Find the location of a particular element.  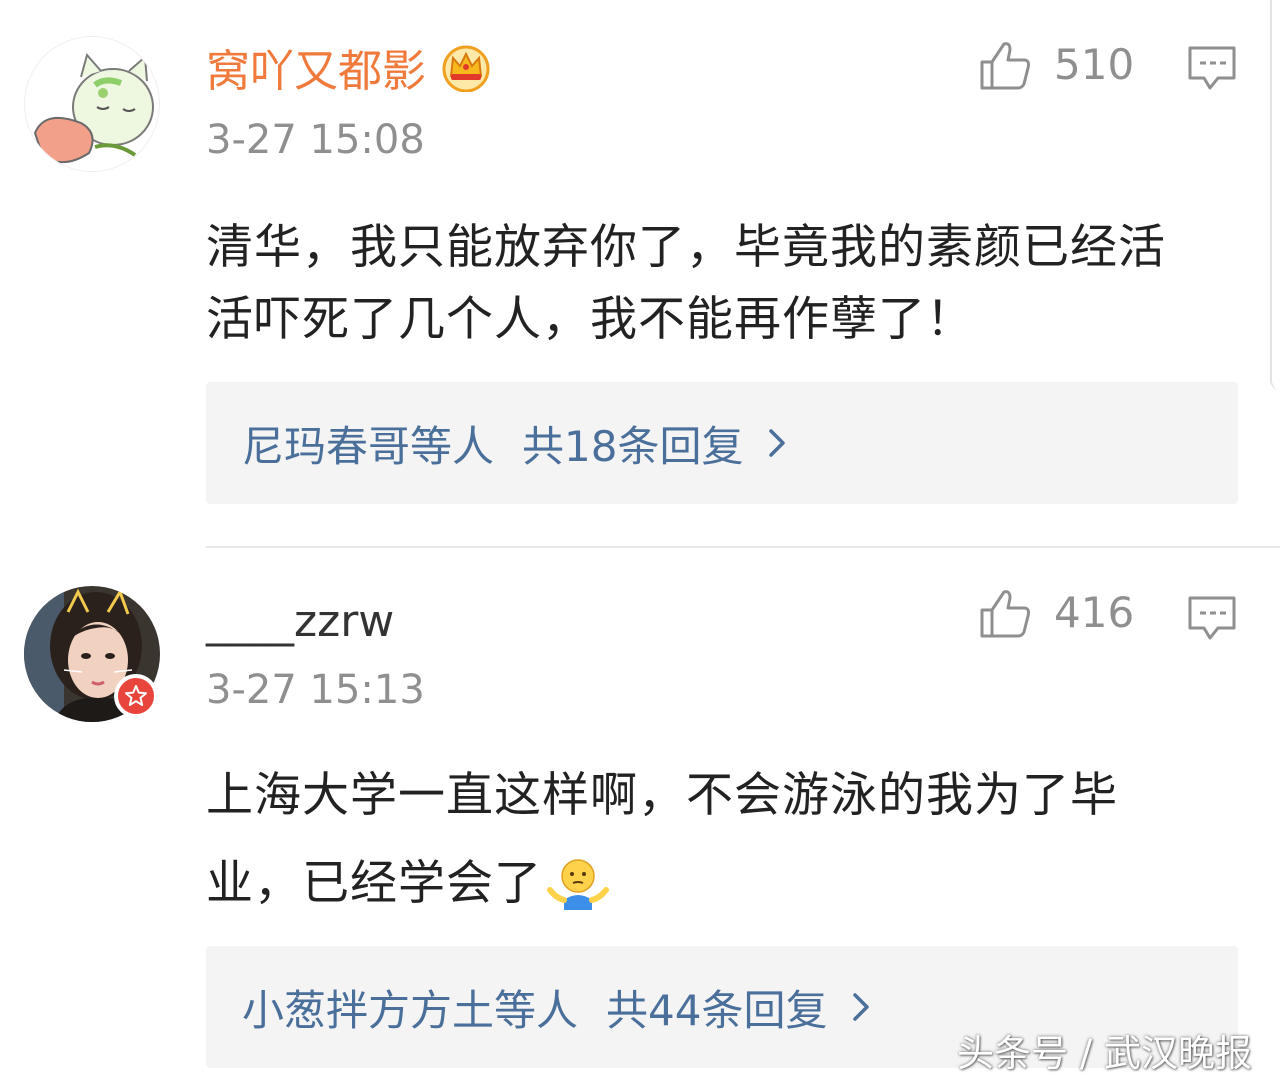

comment-text-line: 清华，我只能放弃你了，毕竟我的素颜已经活 is located at coordinates (686, 247).